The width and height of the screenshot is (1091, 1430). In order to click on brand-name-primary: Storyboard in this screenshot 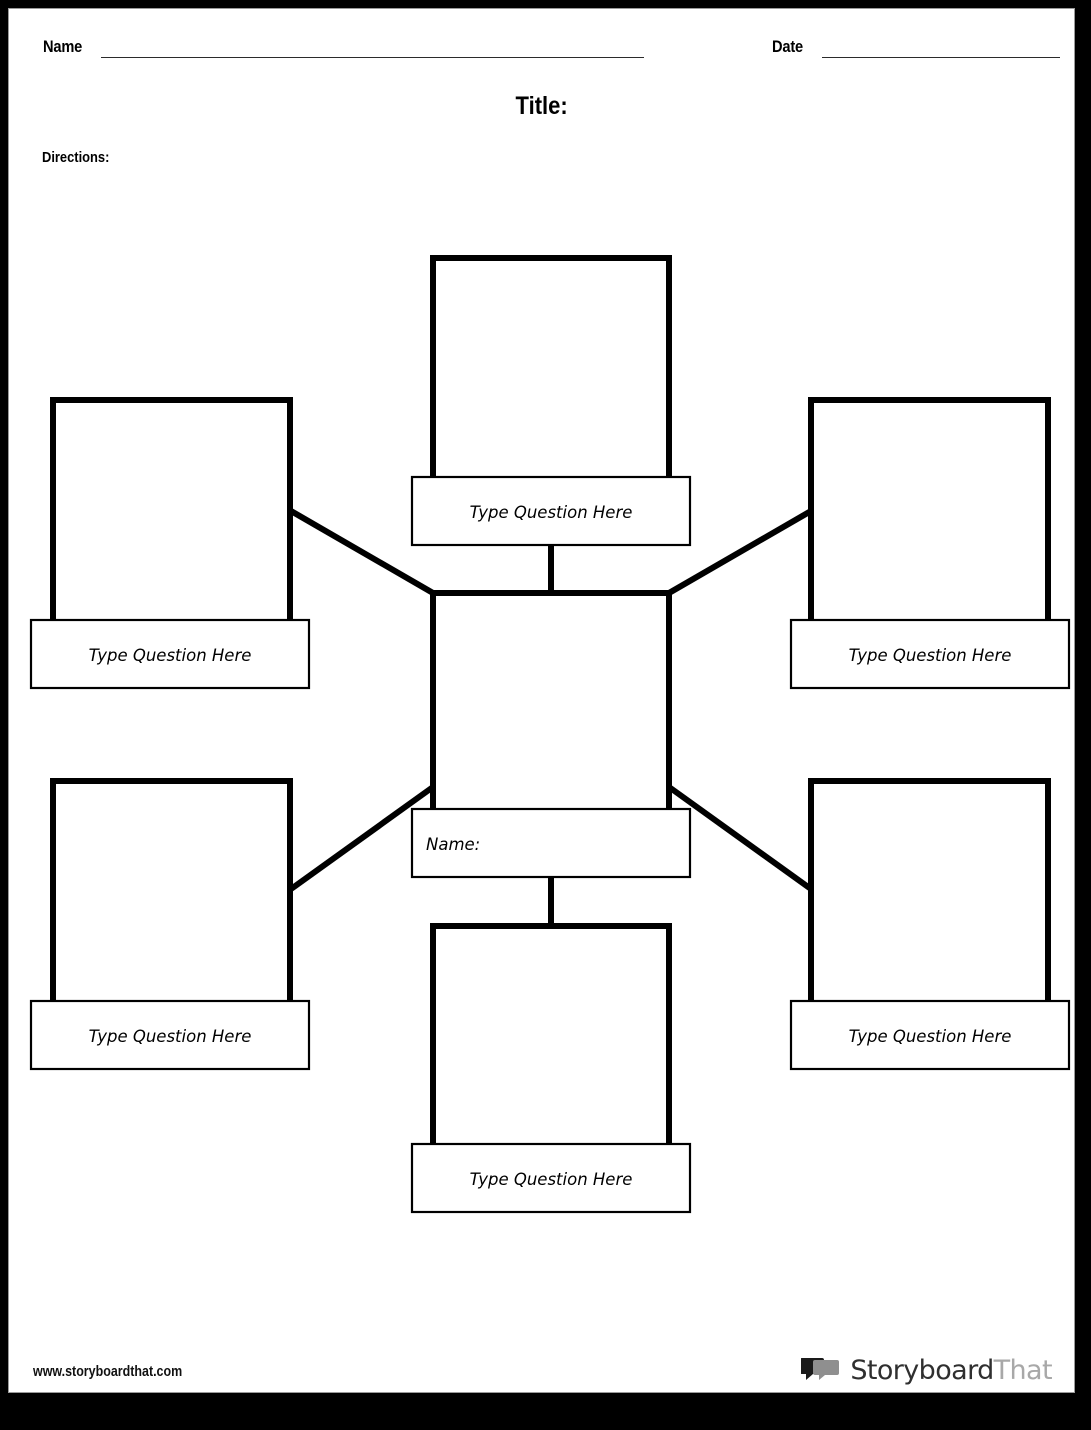, I will do `click(922, 1370)`.